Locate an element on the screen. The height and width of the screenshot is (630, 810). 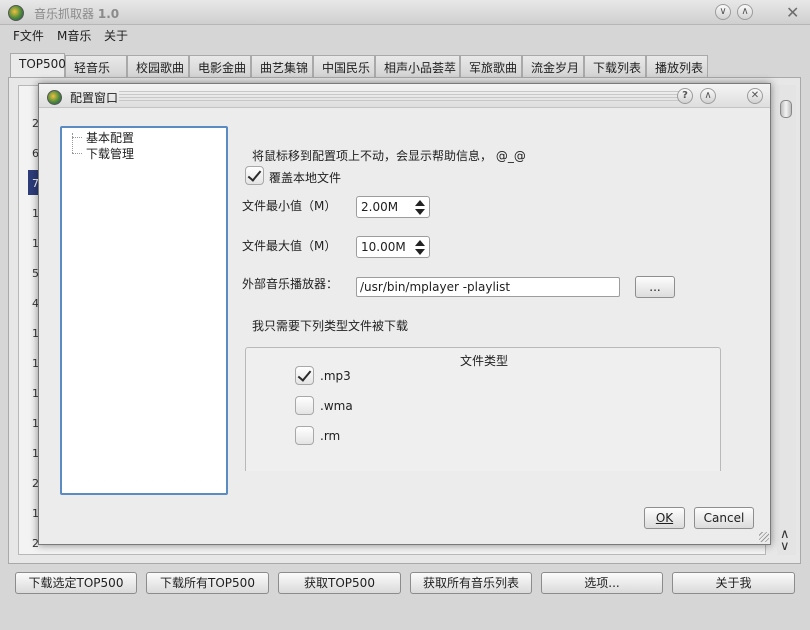
wma-checkbox is located at coordinates (304, 405).